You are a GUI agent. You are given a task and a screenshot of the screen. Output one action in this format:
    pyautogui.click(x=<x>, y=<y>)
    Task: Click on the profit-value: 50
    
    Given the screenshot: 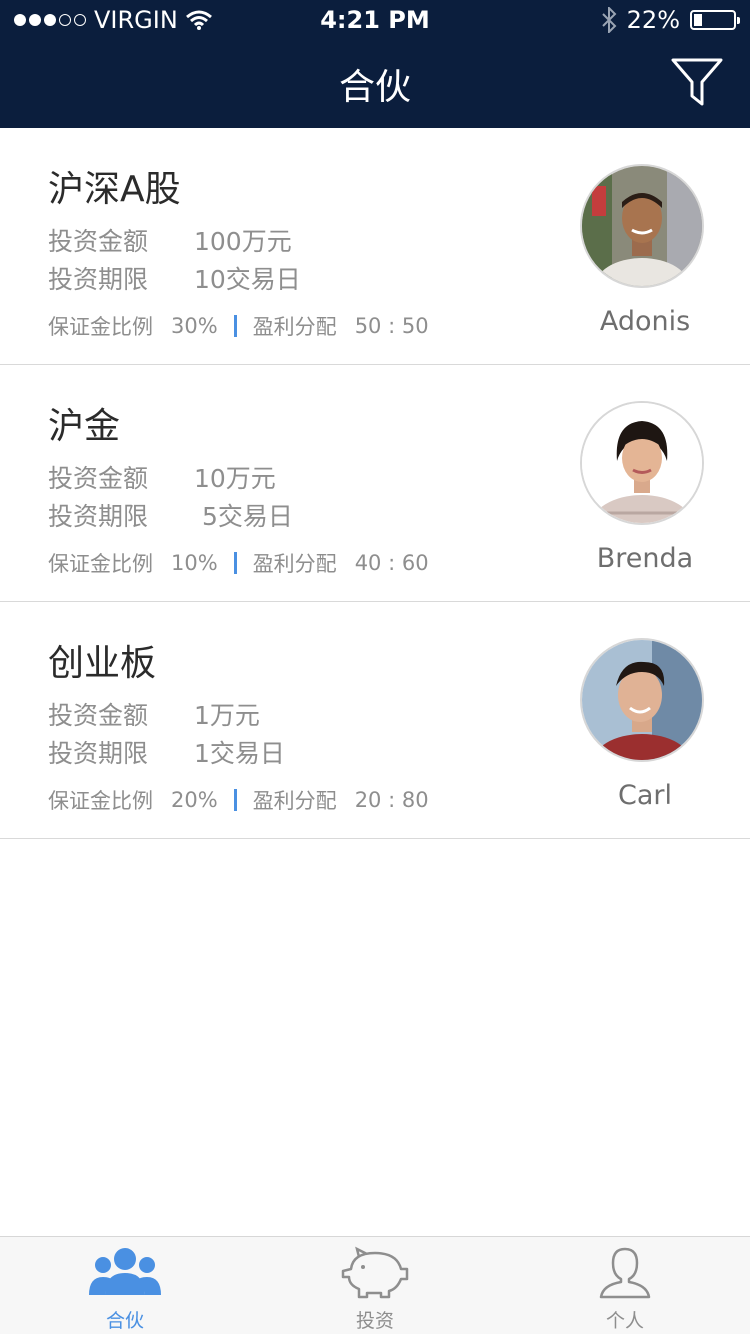 What is the action you would take?
    pyautogui.click(x=391, y=326)
    